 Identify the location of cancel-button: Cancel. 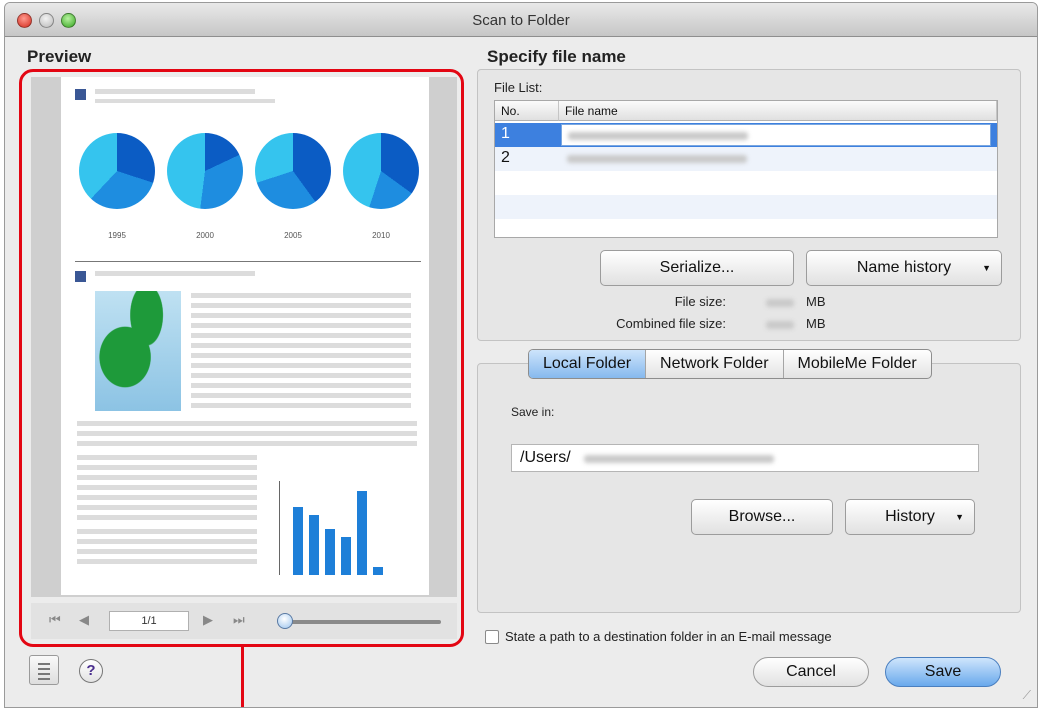
(811, 672).